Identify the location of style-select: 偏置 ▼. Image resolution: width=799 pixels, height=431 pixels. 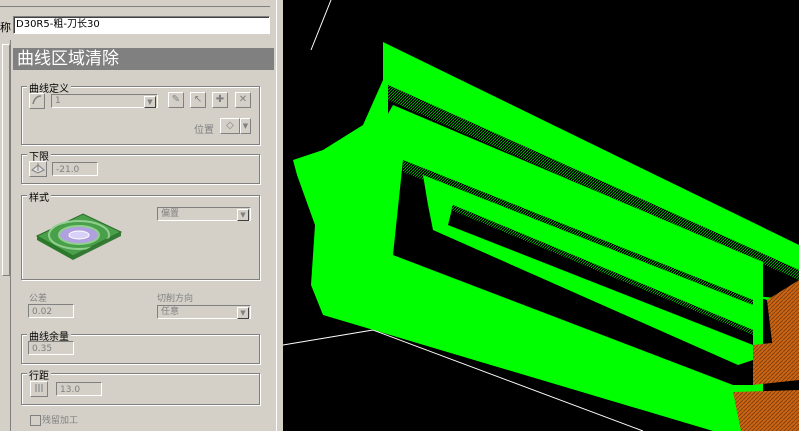
(204, 214).